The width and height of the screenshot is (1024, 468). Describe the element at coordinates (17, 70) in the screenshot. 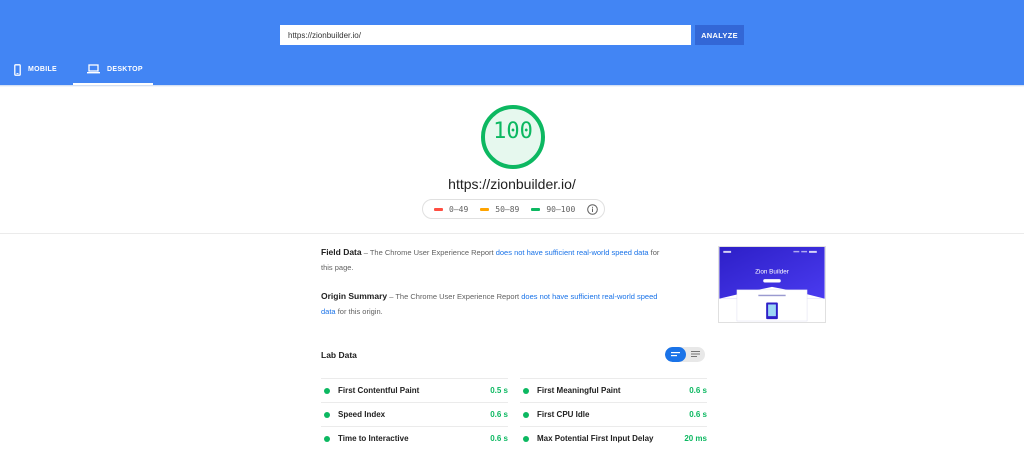

I see `smartphone-icon` at that location.